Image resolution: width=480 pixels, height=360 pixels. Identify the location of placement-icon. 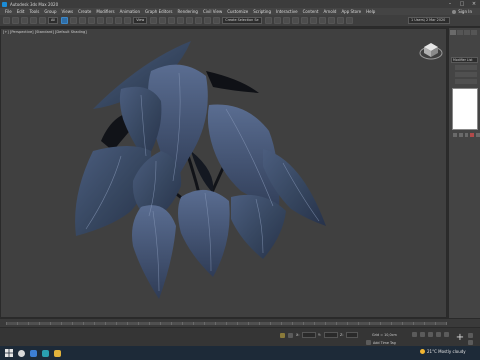
(128, 20).